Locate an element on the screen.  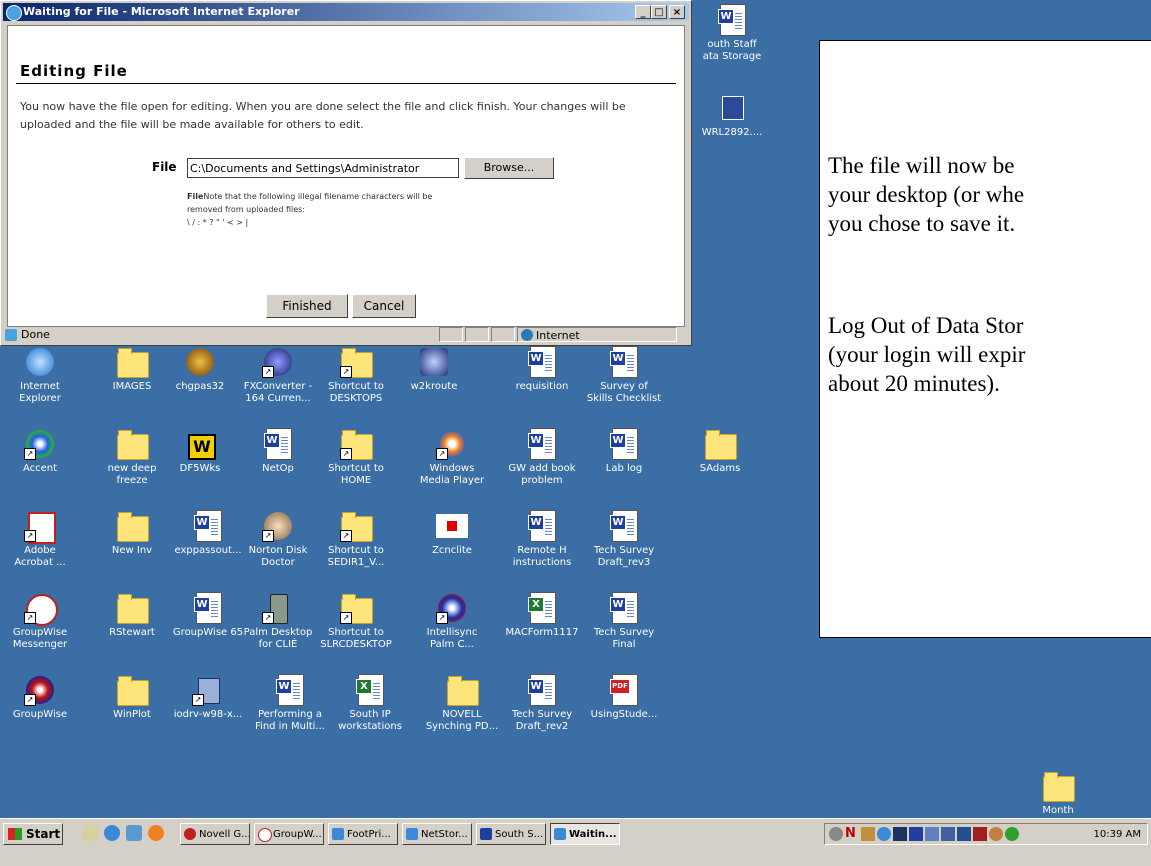
file-label: File is located at coordinates (164, 167).